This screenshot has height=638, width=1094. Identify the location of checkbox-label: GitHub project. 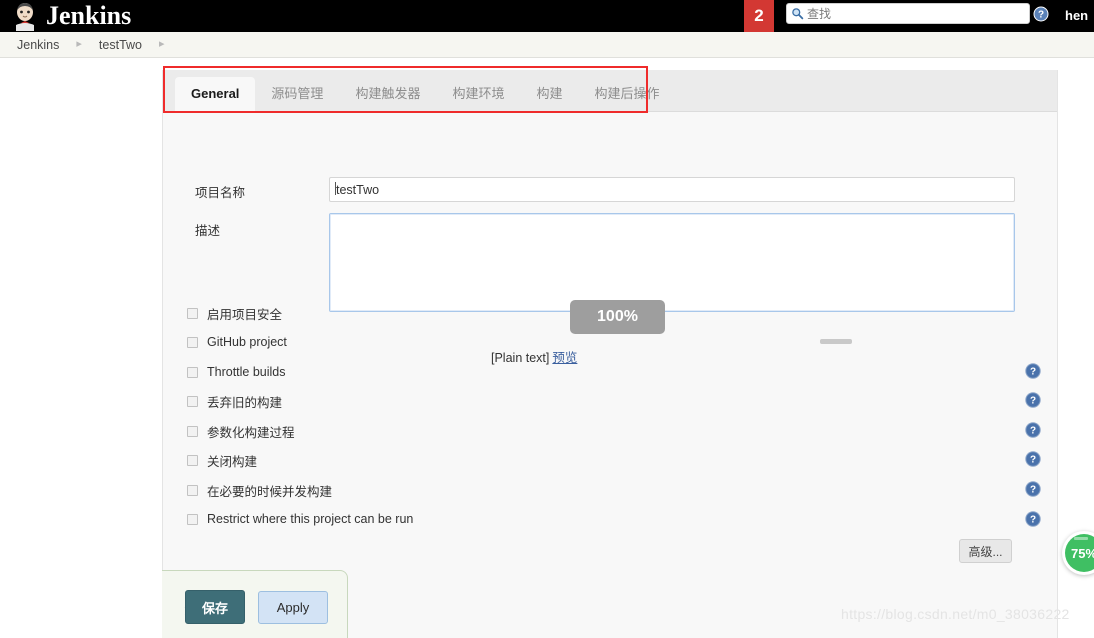
(247, 342).